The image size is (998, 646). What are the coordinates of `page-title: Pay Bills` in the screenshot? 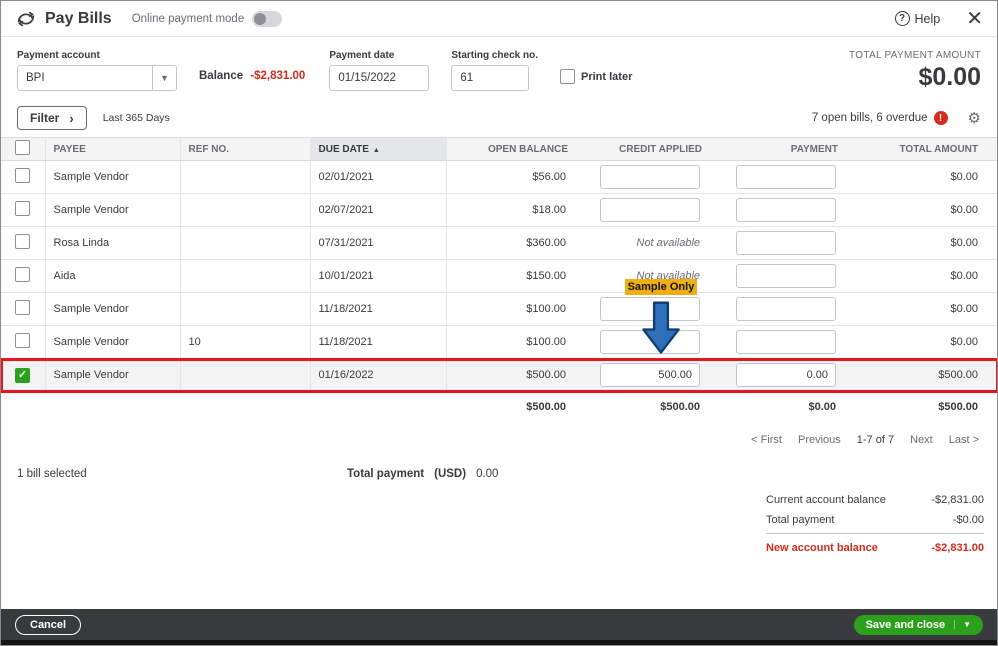 It's located at (78, 18).